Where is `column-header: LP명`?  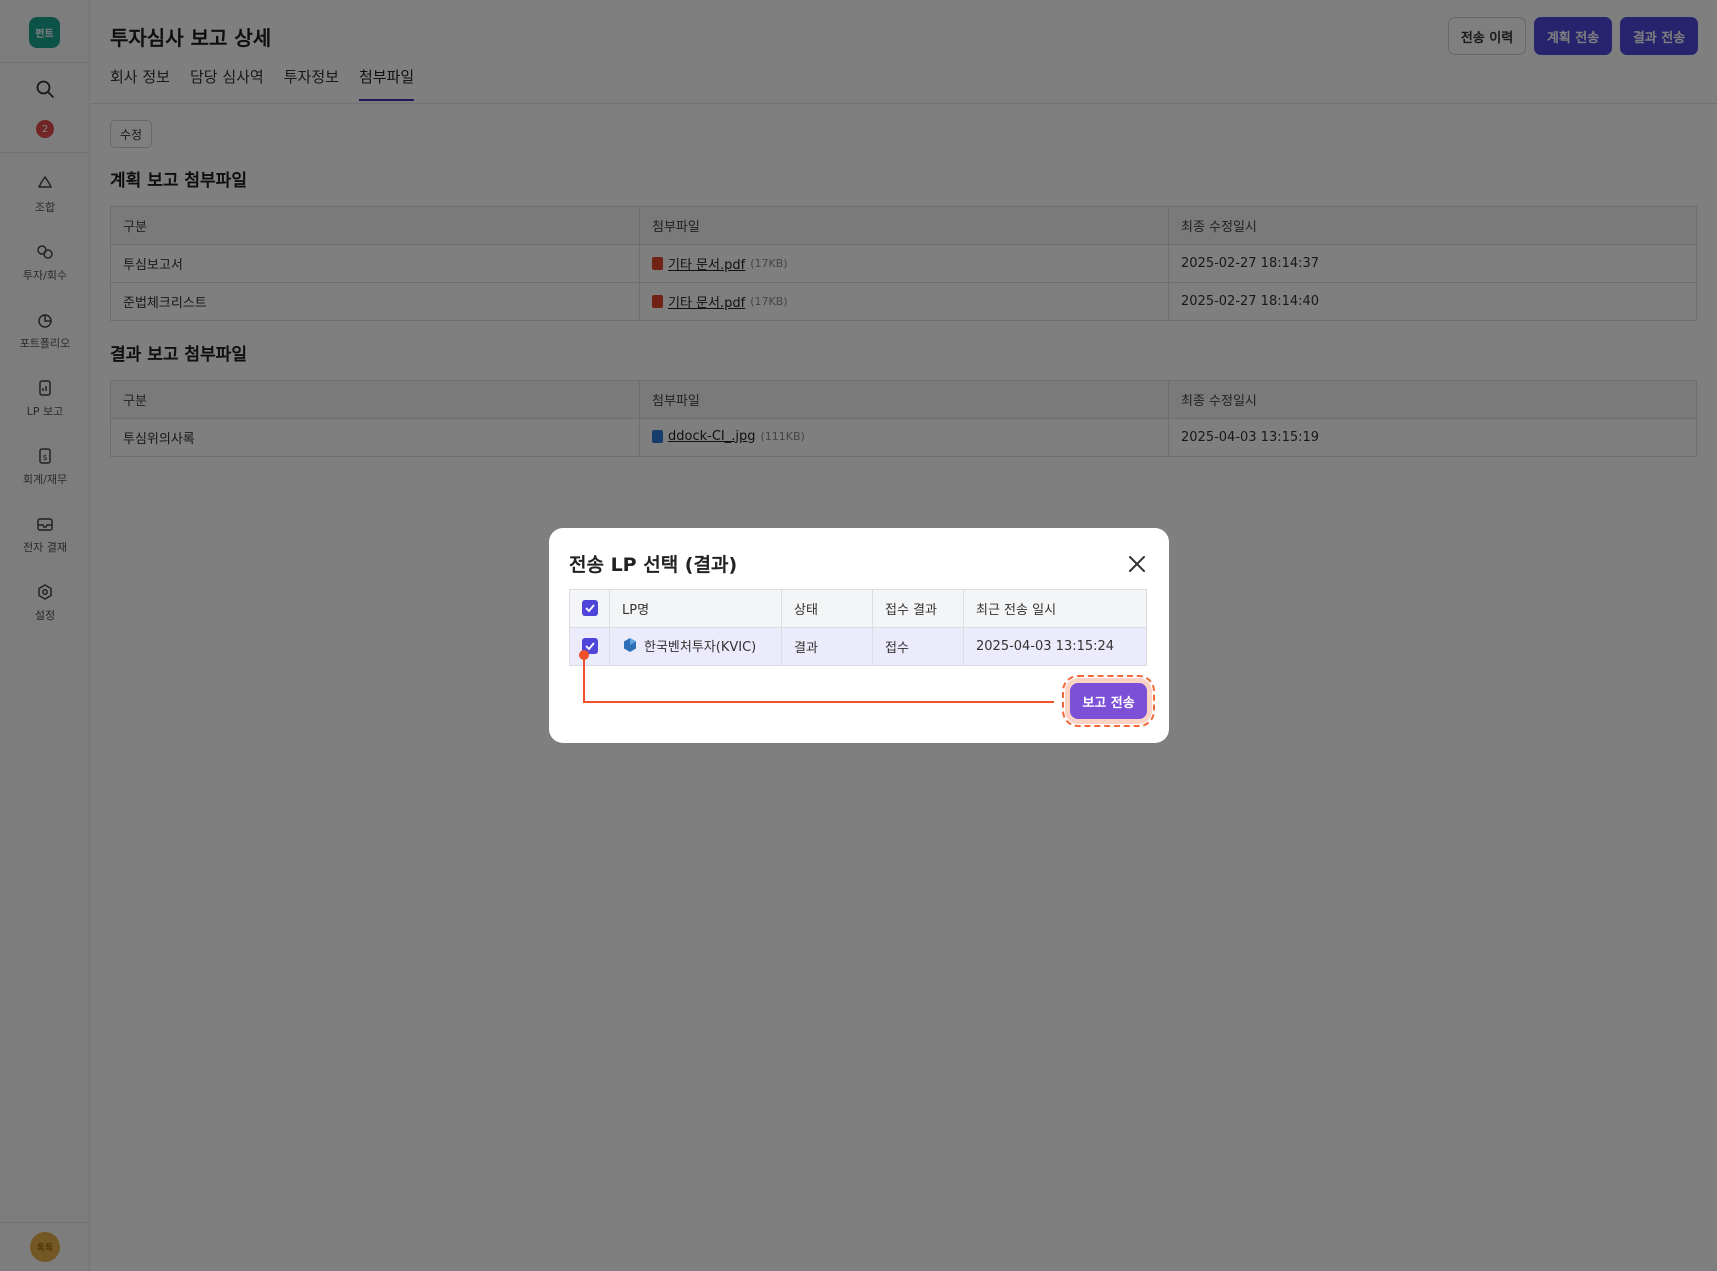
column-header: LP명 is located at coordinates (695, 608).